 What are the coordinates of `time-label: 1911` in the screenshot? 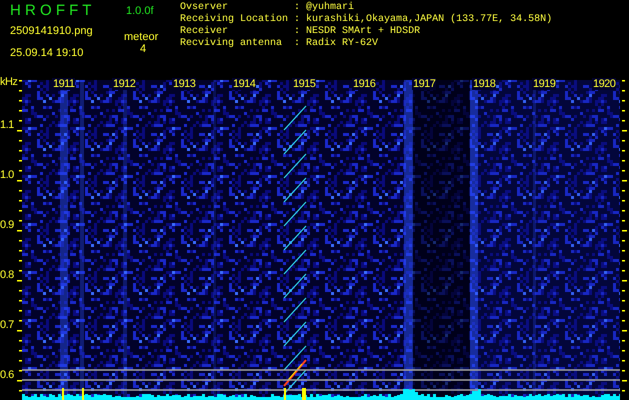 It's located at (64, 84).